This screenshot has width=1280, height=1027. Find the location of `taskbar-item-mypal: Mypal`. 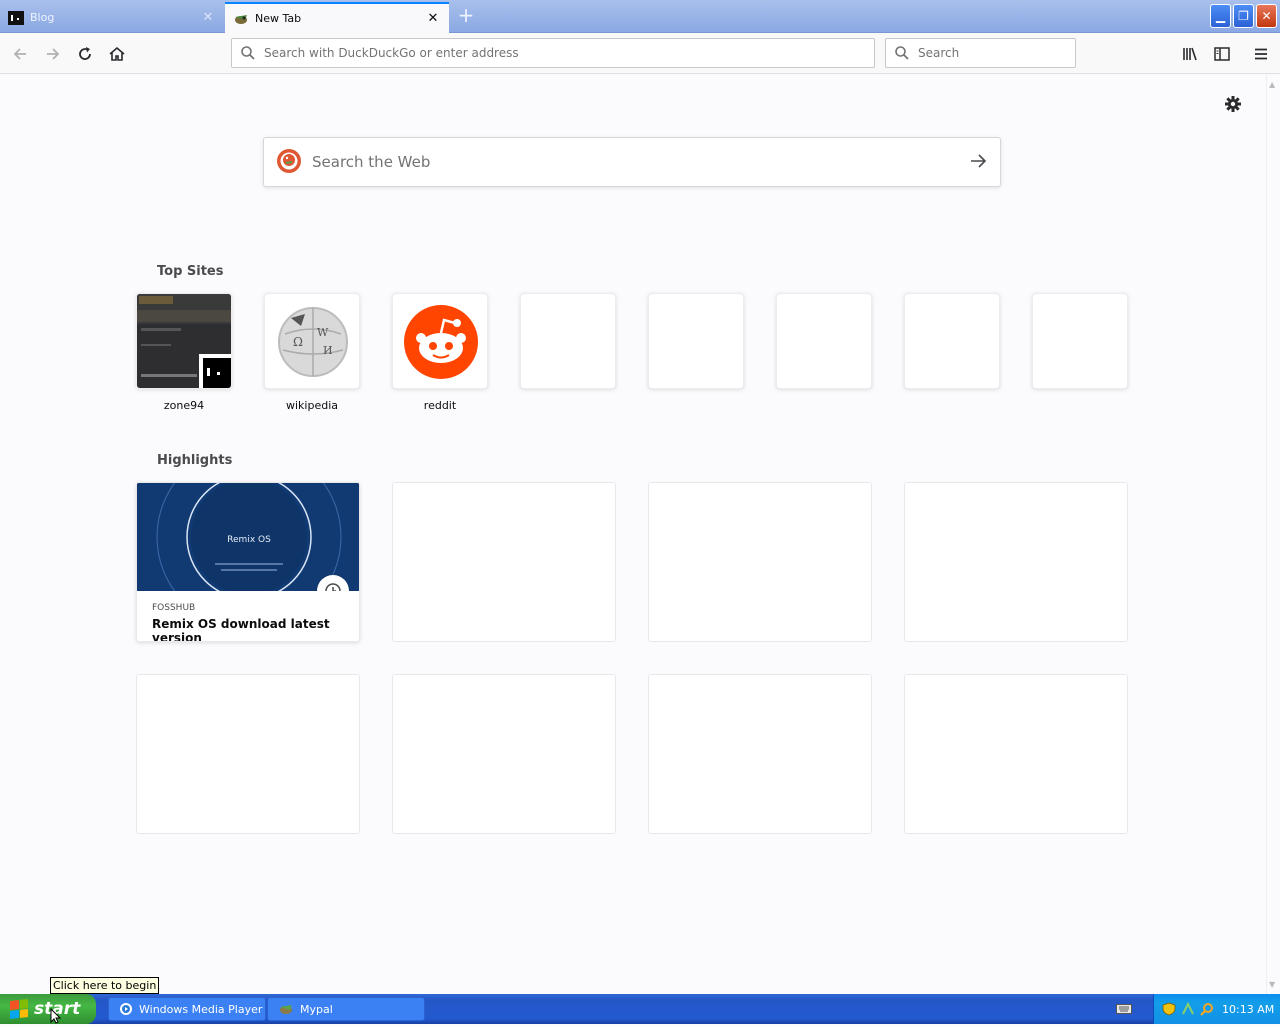

taskbar-item-mypal: Mypal is located at coordinates (346, 1009).